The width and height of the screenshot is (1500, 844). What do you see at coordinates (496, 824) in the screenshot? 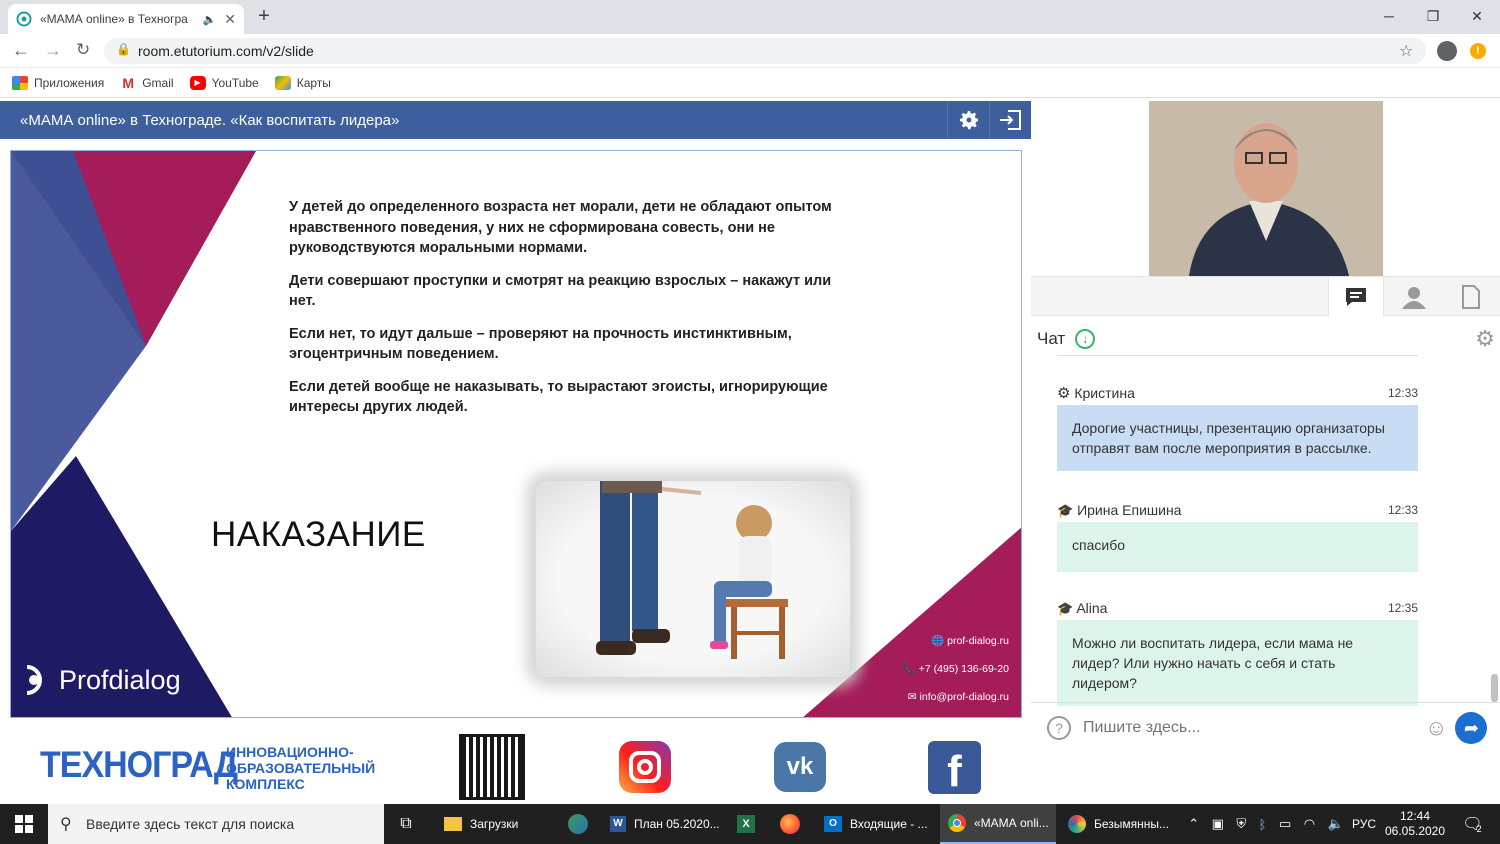
I see `taskbar-app-downloads: Загрузки` at bounding box center [496, 824].